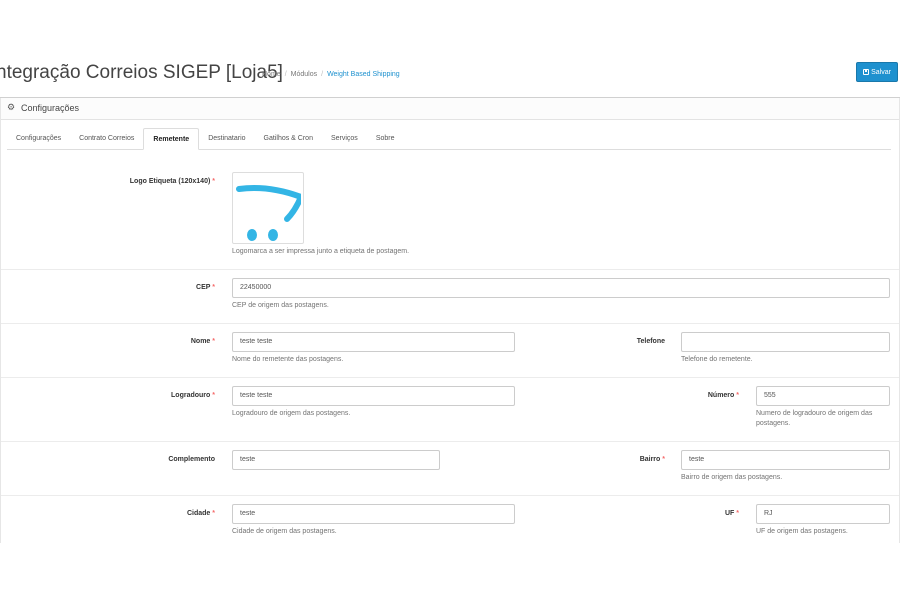 The image size is (900, 600). I want to click on breadcrumb-current: Weight Based Shipping, so click(363, 74).